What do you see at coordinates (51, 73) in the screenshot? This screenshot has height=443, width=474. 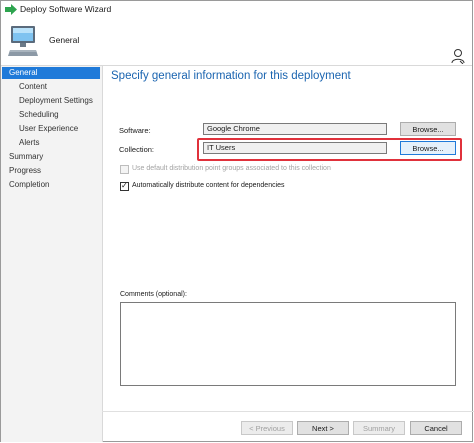 I see `nav-item-general: General` at bounding box center [51, 73].